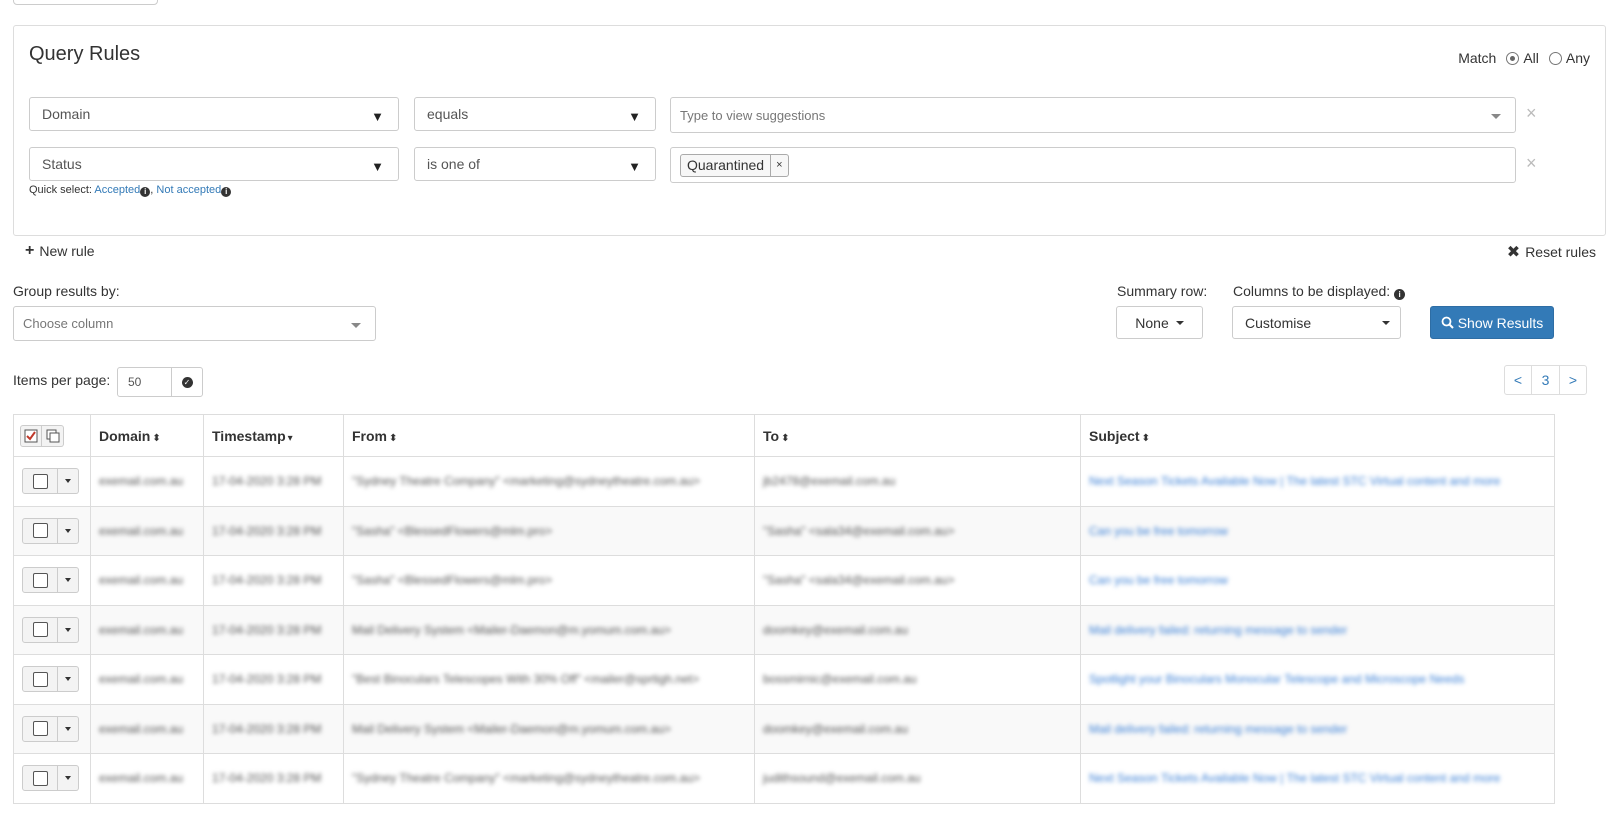 This screenshot has height=824, width=1621. Describe the element at coordinates (31, 435) in the screenshot. I see `select-all-icon` at that location.